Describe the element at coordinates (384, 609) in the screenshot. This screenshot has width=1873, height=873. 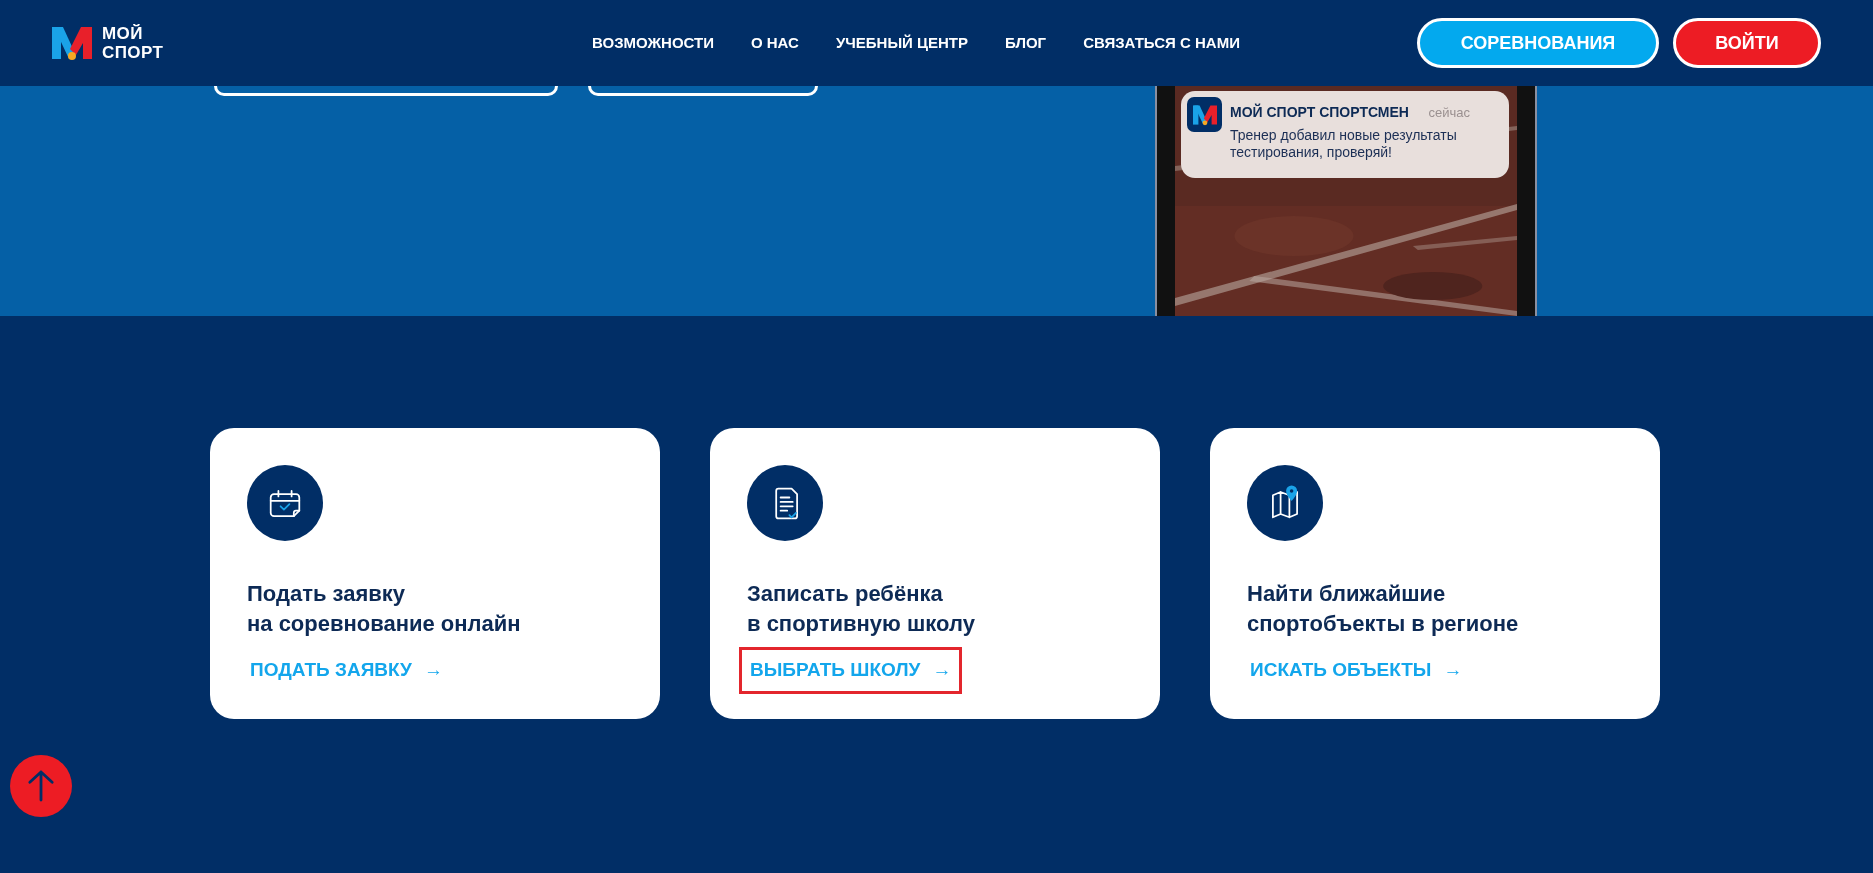
I see `card-title: Подать заявку на соревнование онлайн` at that location.